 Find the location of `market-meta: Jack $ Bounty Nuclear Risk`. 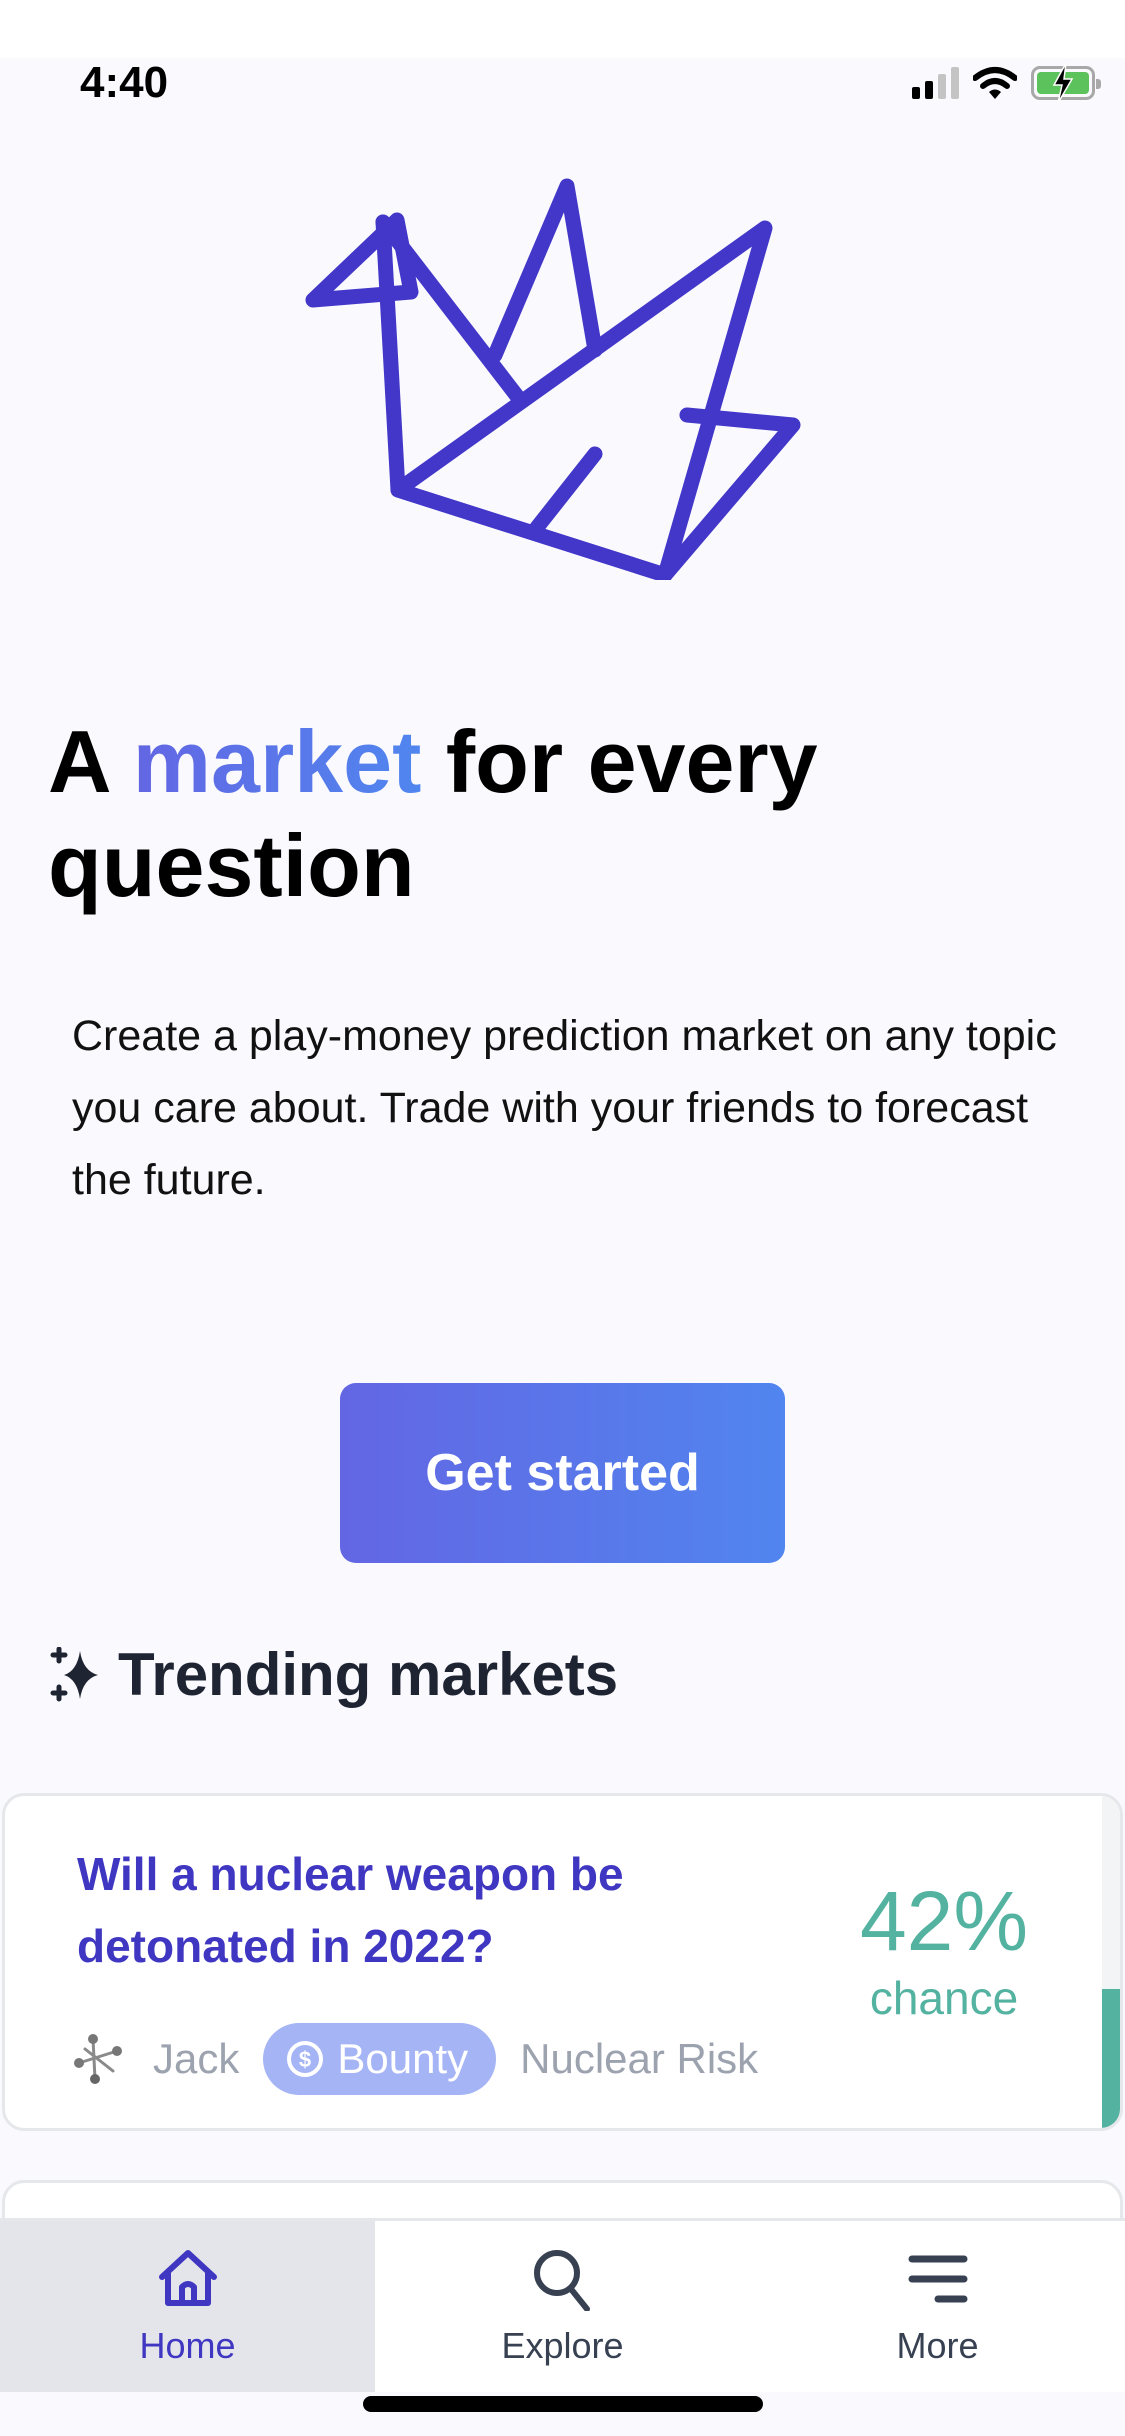

market-meta: Jack $ Bounty Nuclear Risk is located at coordinates (415, 2059).